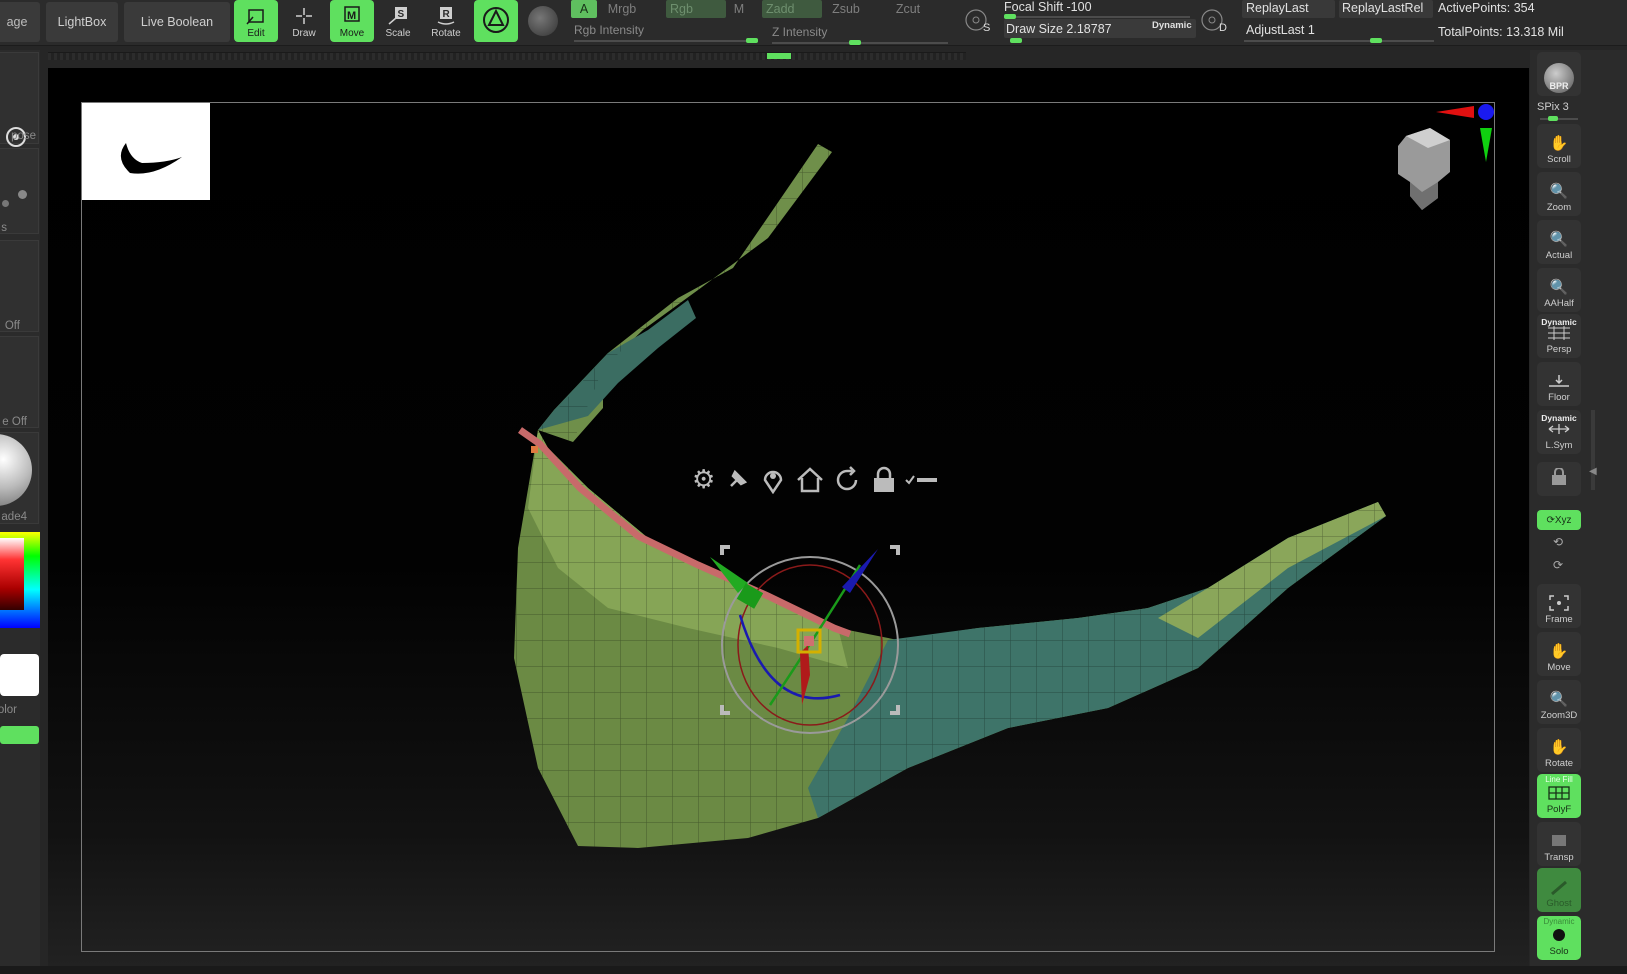 This screenshot has width=1627, height=974. Describe the element at coordinates (1559, 255) in the screenshot. I see `actual-label: Actual` at that location.